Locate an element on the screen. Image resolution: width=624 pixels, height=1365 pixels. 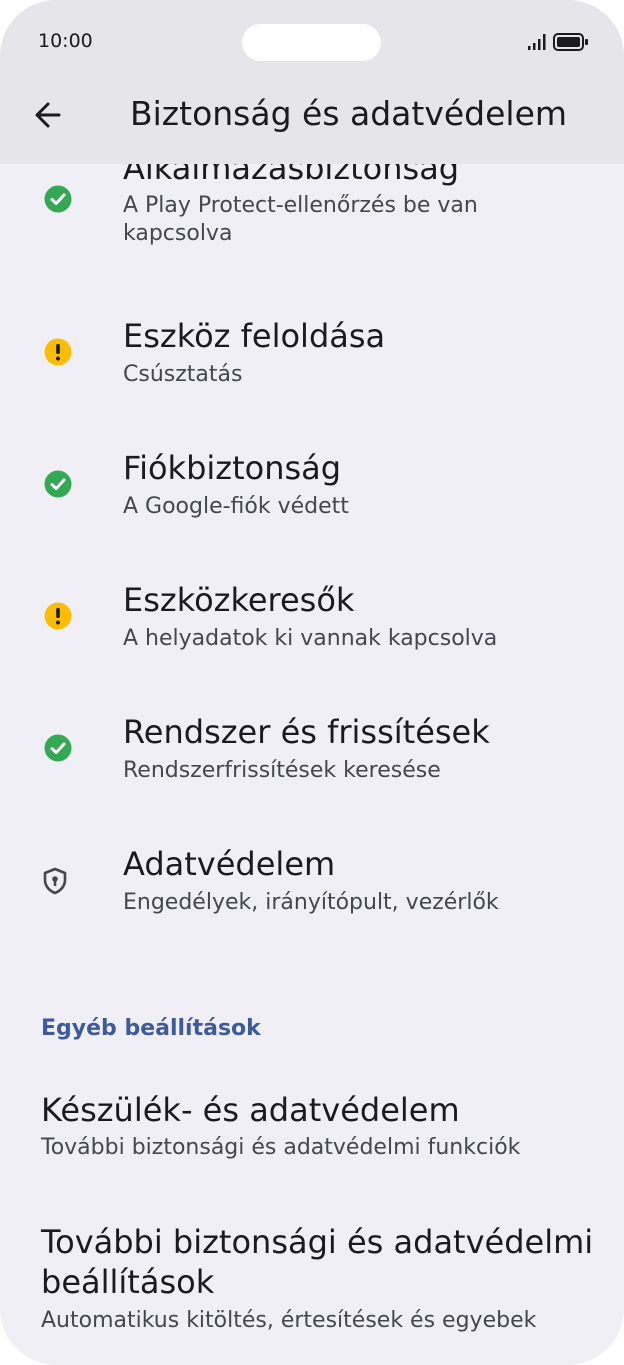
item-subtitle: Engedélyek, irányítópult, vezérlők is located at coordinates (311, 902).